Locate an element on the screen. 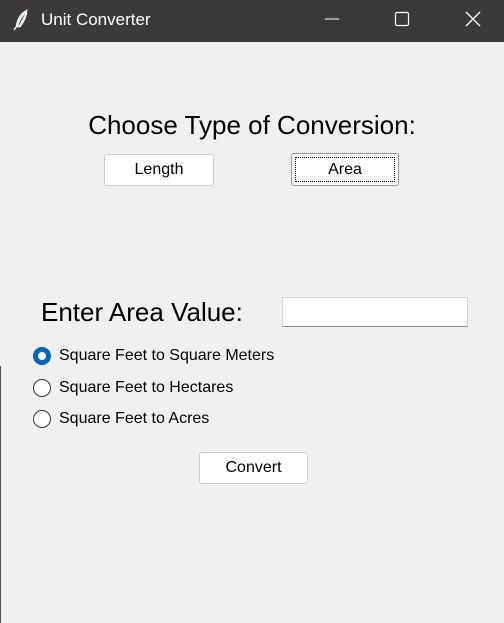  minimize-icon is located at coordinates (332, 21).